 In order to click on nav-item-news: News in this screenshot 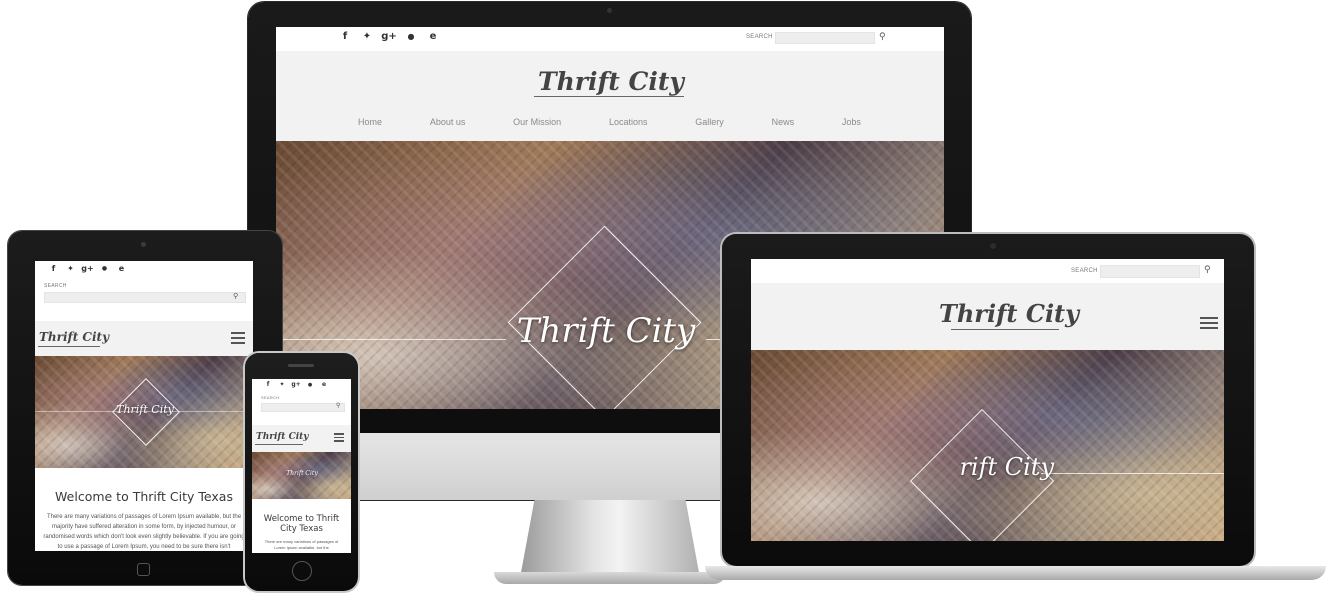, I will do `click(783, 122)`.